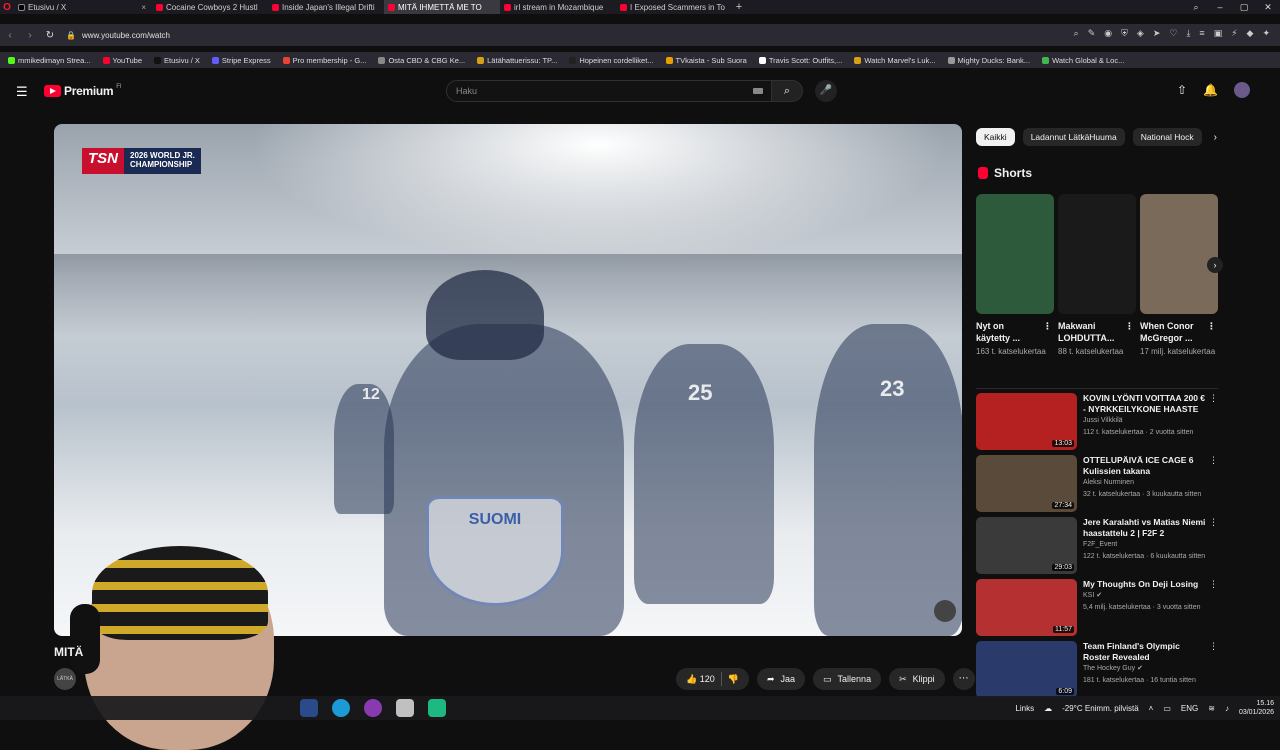 This screenshot has width=1280, height=750. Describe the element at coordinates (1151, 708) in the screenshot. I see `chevron-up-icon: ˄` at that location.